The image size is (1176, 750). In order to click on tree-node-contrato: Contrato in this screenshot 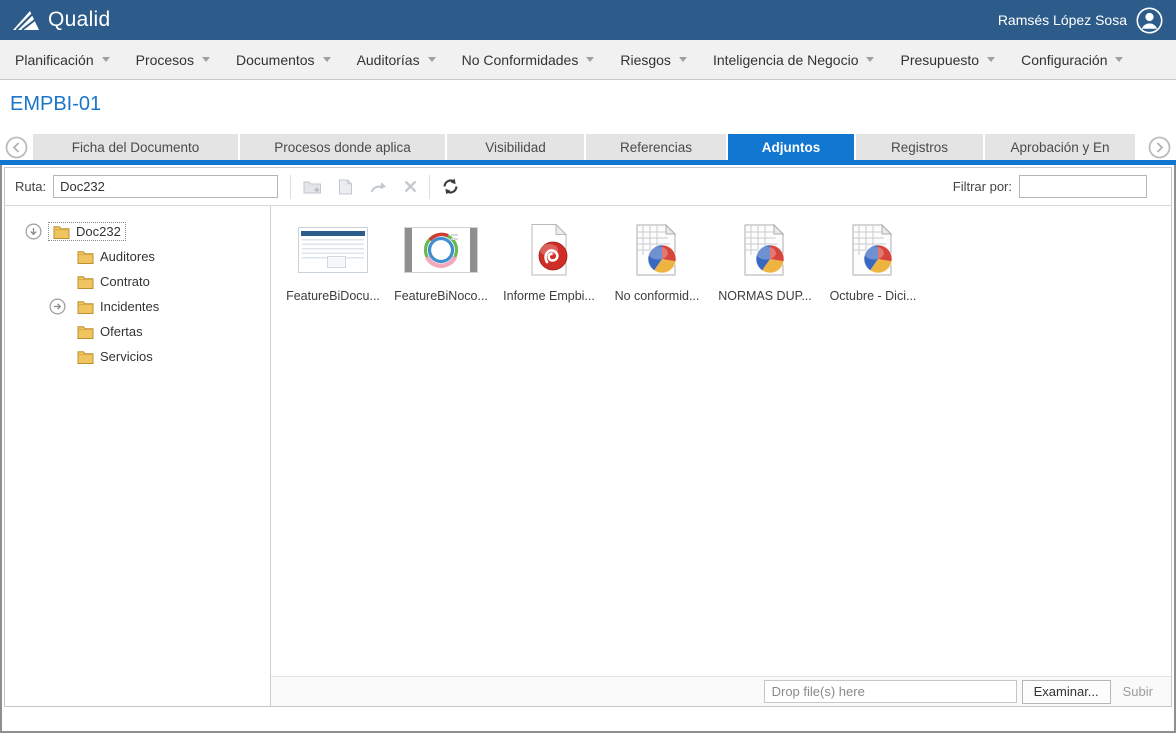, I will do `click(156, 281)`.